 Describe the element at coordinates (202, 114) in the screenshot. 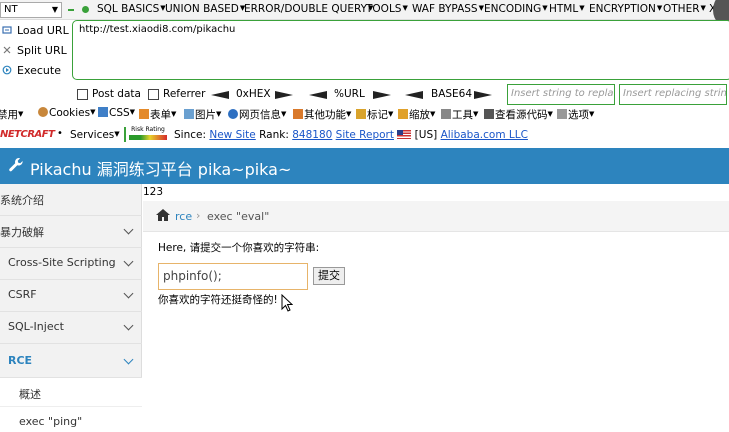

I see `toolbar-images: 图片▼` at that location.